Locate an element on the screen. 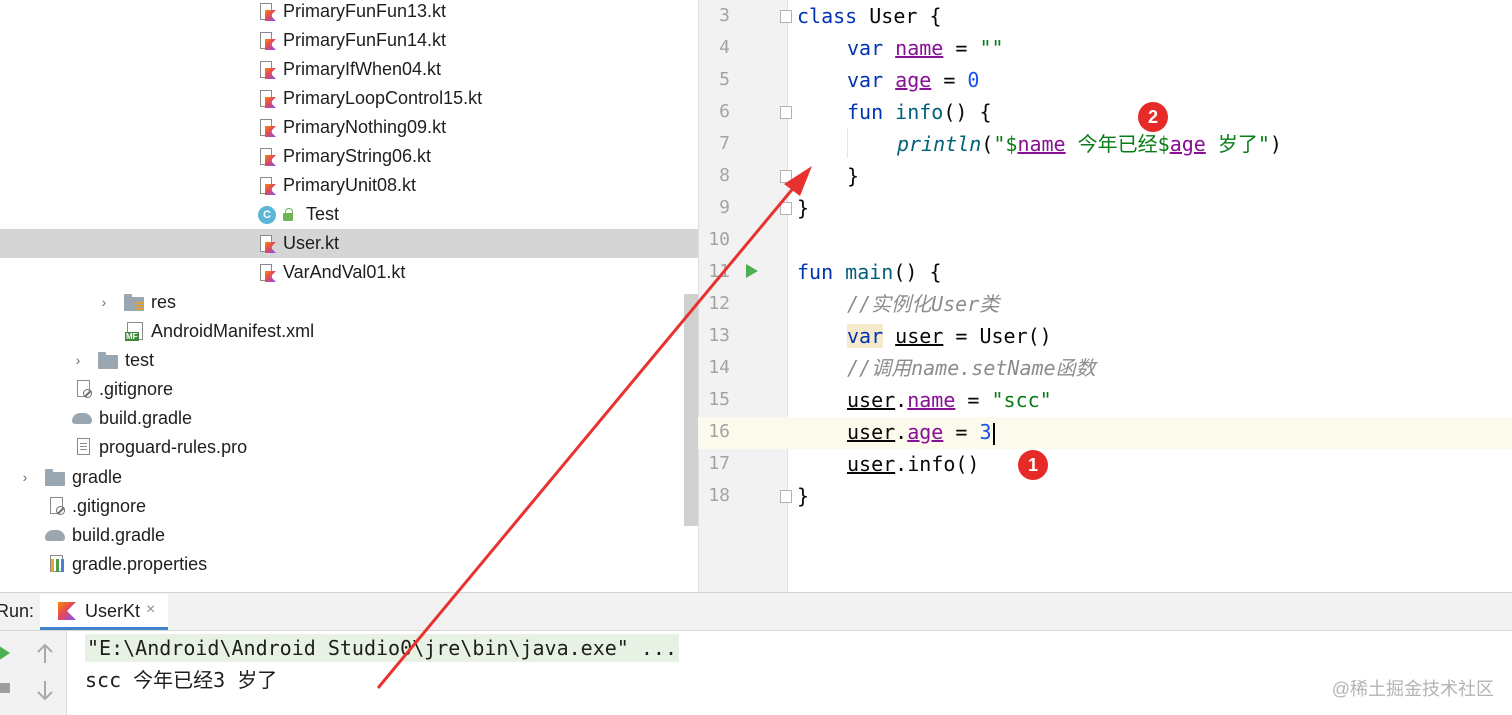 This screenshot has height=715, width=1512. tree-item-label: PrimaryFunFun14.kt is located at coordinates (365, 40).